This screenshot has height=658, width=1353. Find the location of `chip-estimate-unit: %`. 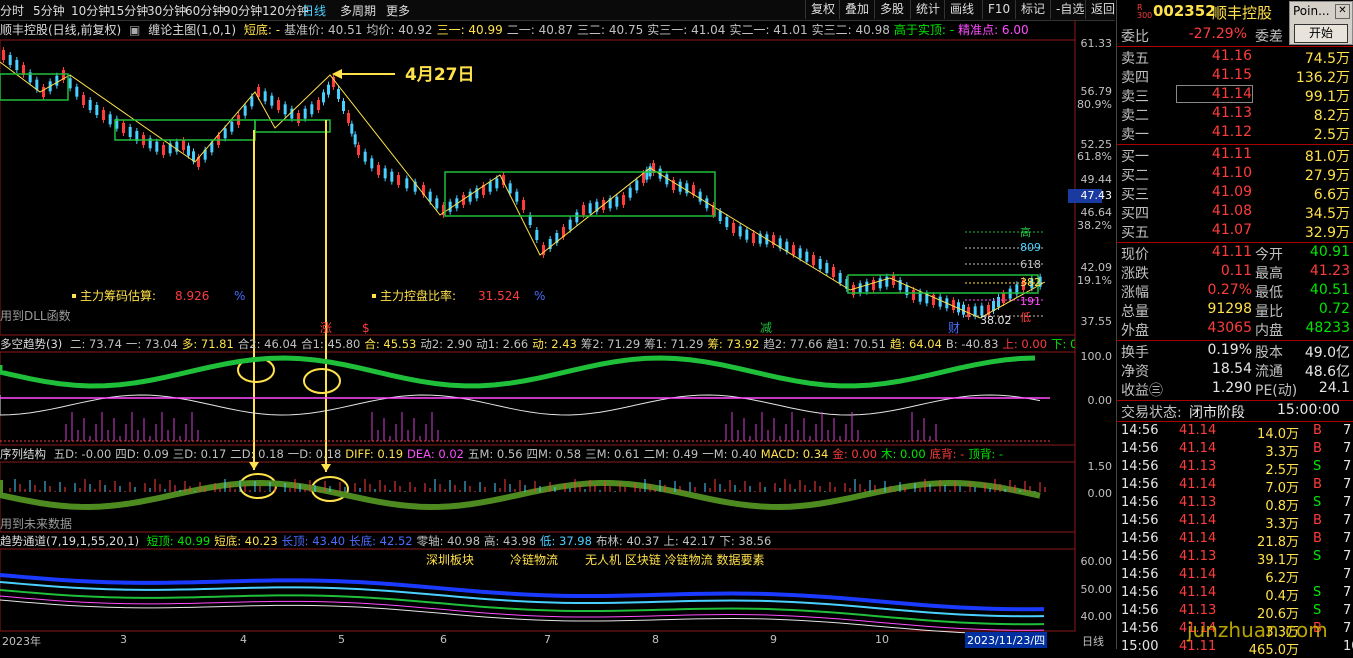

chip-estimate-unit: % is located at coordinates (239, 296).